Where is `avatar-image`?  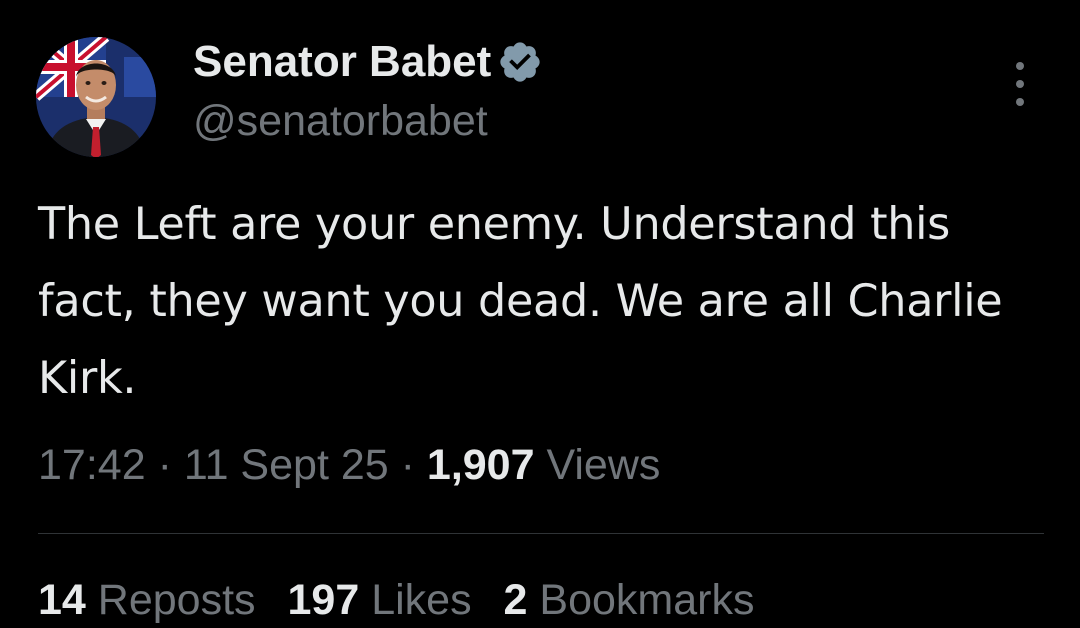
avatar-image is located at coordinates (96, 97).